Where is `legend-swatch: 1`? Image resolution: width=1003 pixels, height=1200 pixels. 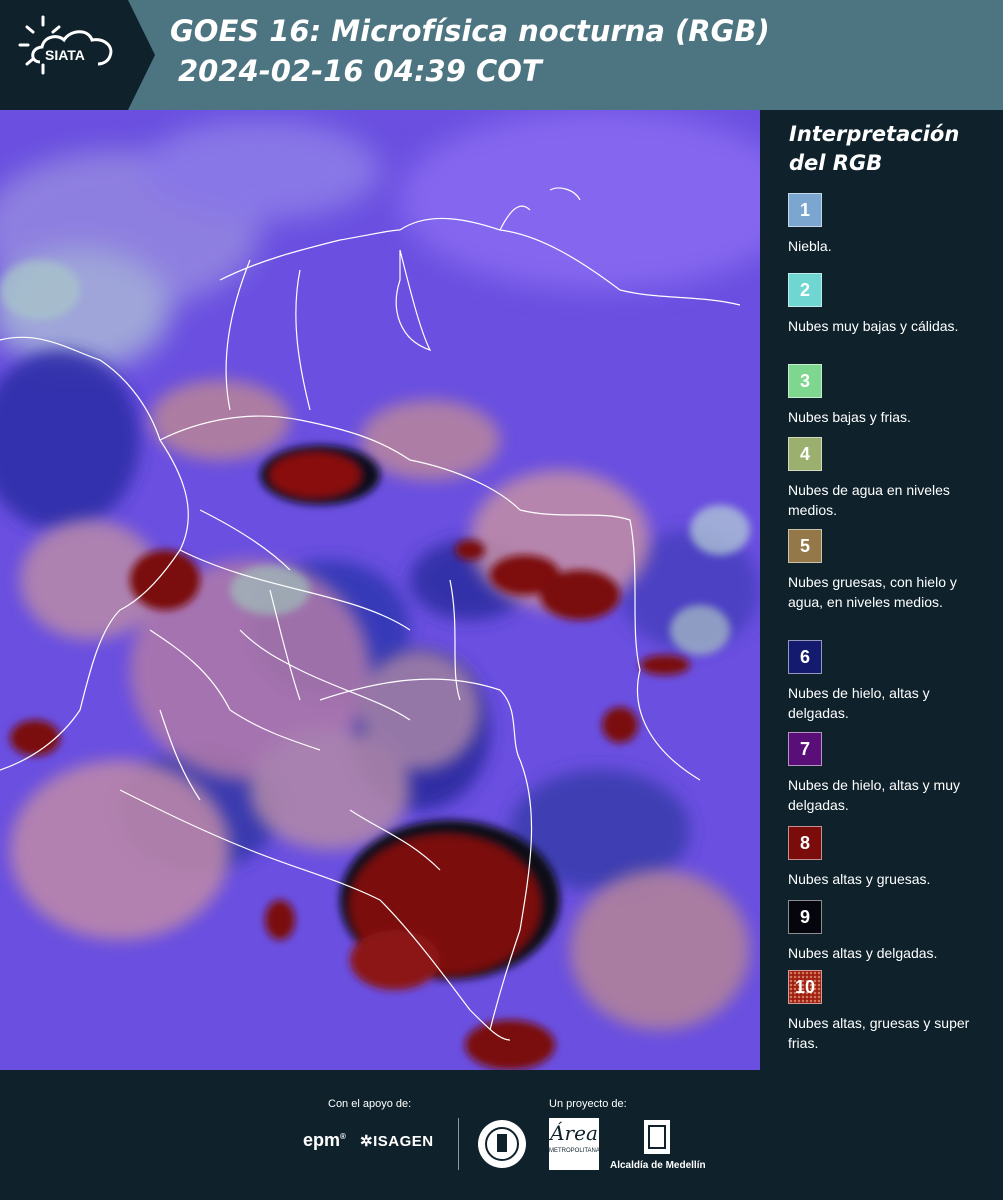 legend-swatch: 1 is located at coordinates (805, 210).